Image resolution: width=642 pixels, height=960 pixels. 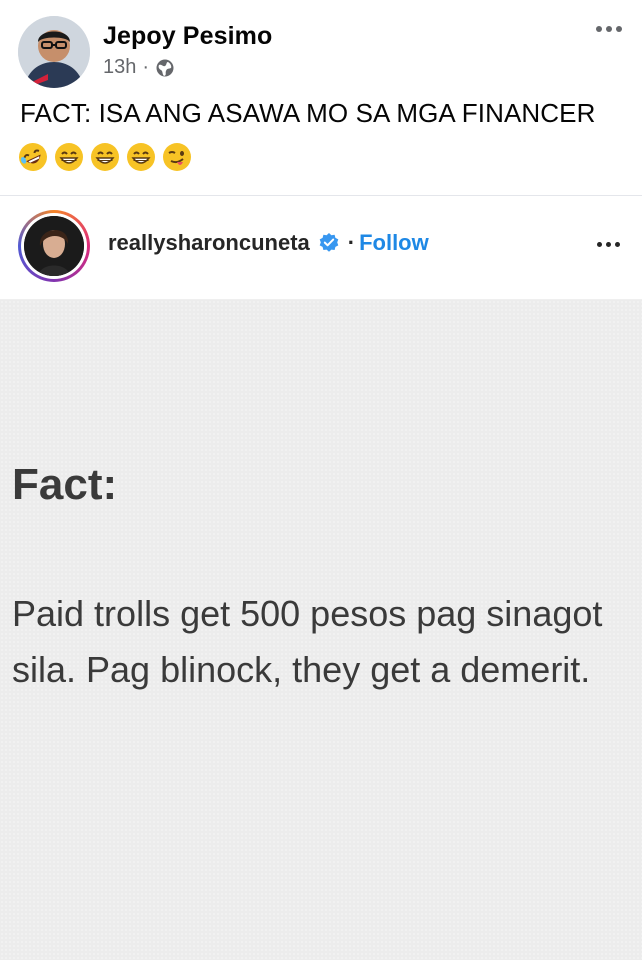 I want to click on post-more-options-icon, so click(x=609, y=29).